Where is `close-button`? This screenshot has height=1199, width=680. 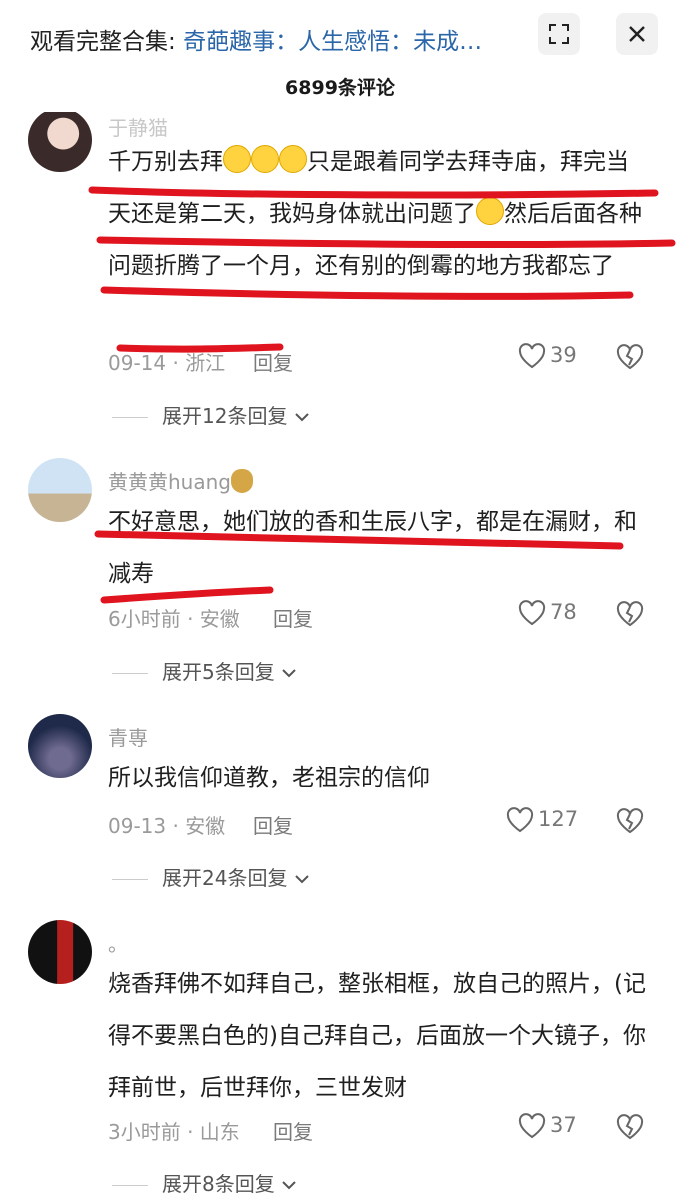
close-button is located at coordinates (637, 34).